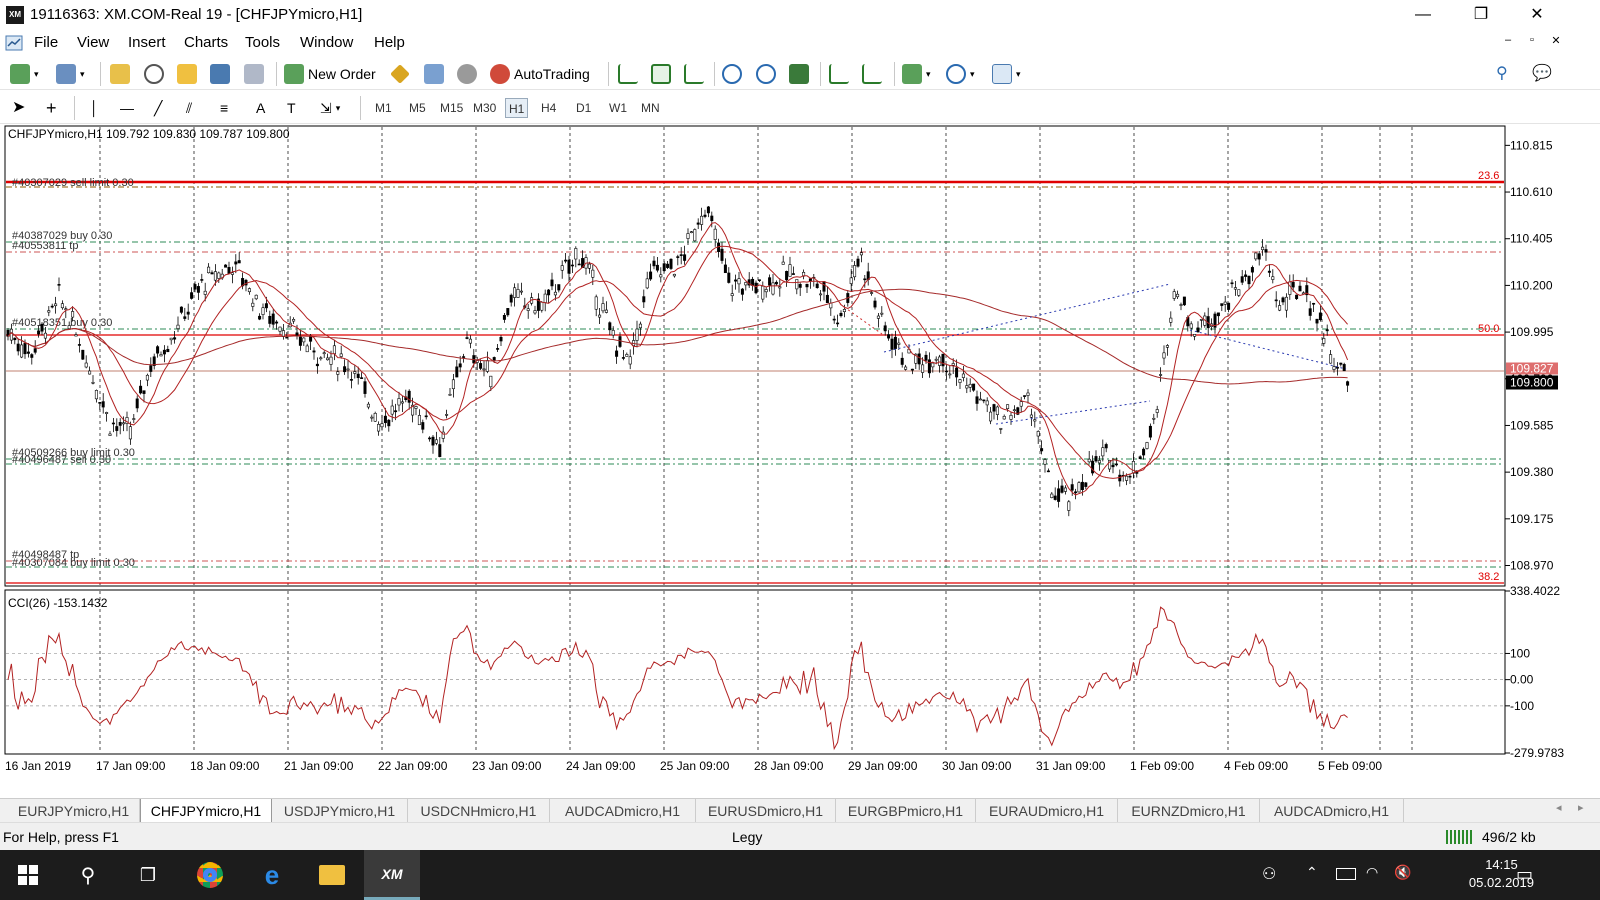  Describe the element at coordinates (1346, 874) in the screenshot. I see `battery-icon` at that location.